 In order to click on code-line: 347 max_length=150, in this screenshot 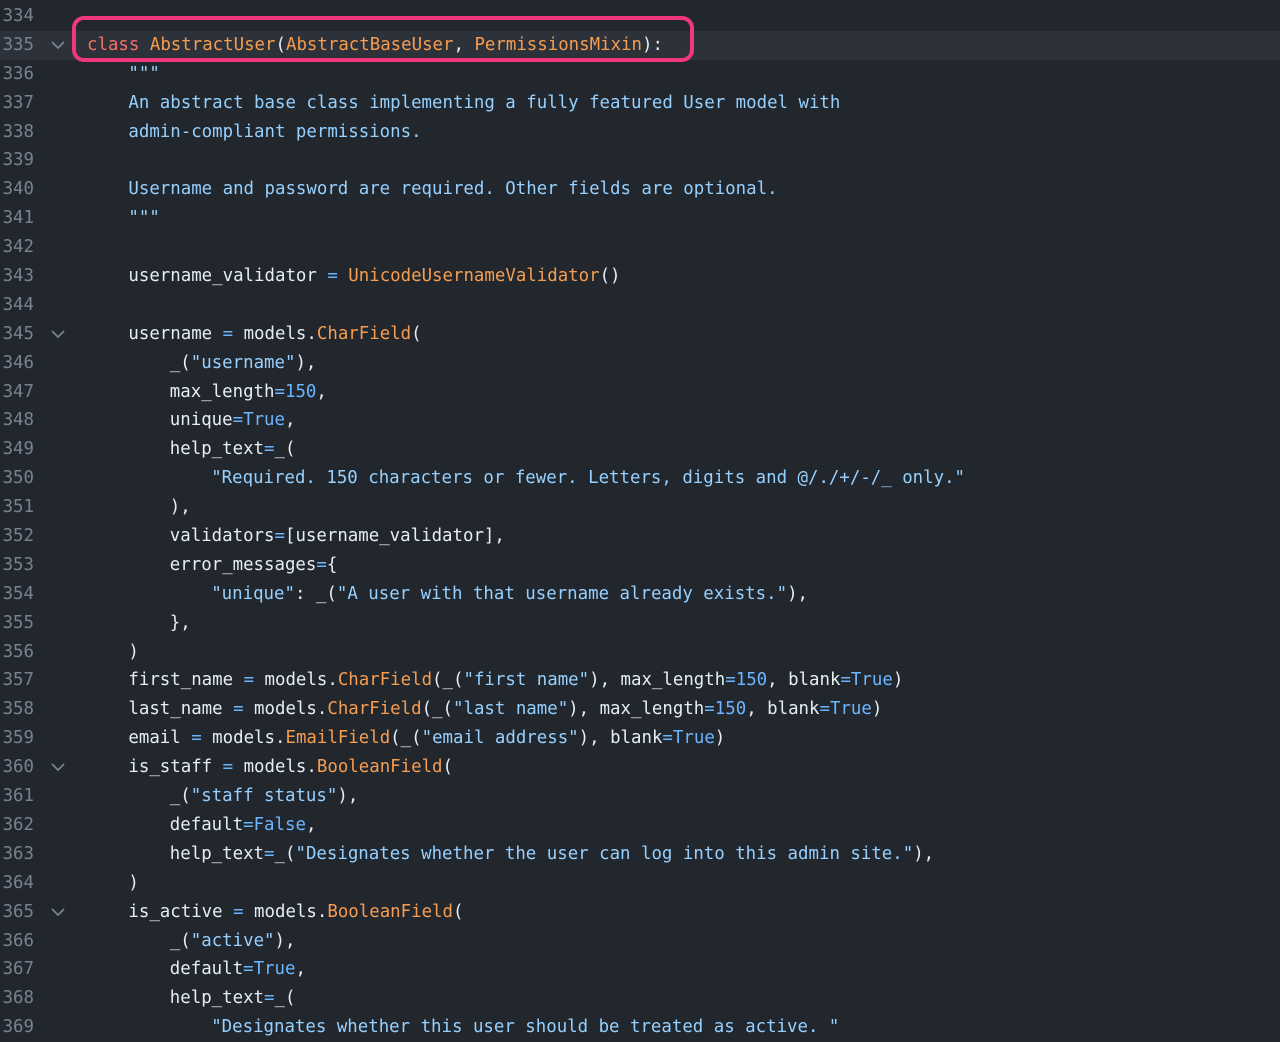, I will do `click(640, 392)`.